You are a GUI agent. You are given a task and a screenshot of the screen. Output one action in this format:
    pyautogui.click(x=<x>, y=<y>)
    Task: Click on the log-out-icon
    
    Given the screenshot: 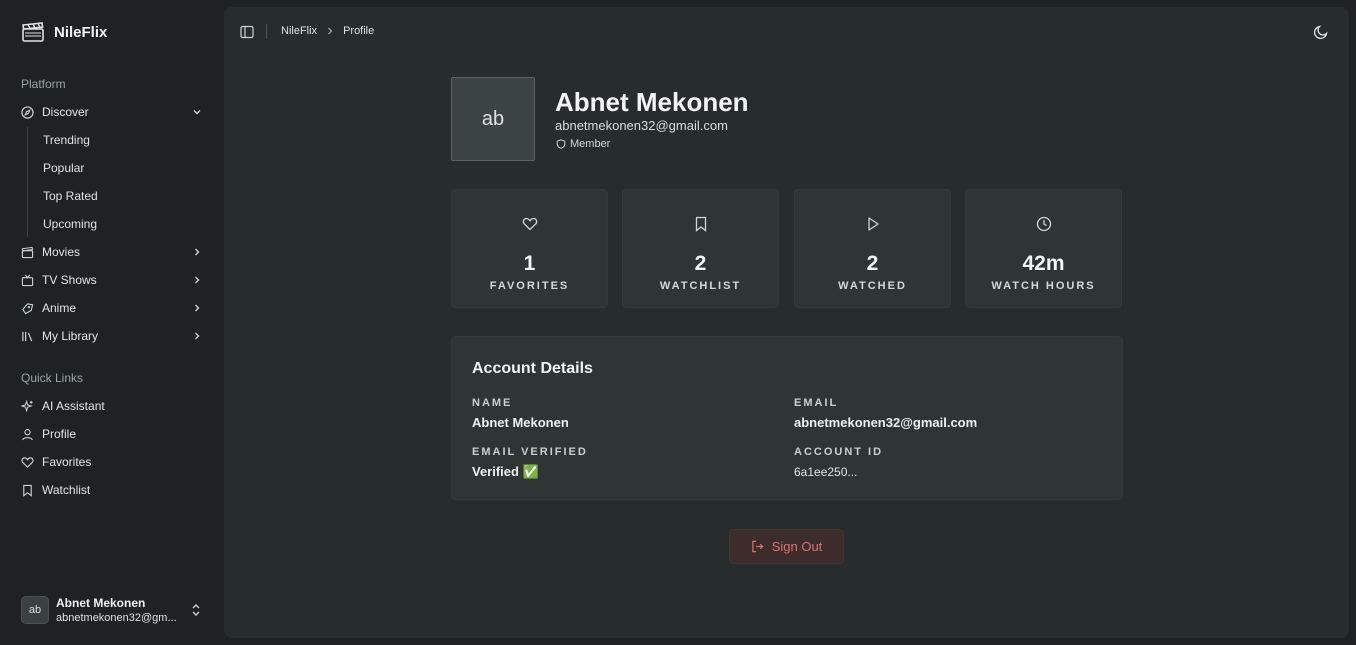 What is the action you would take?
    pyautogui.click(x=757, y=546)
    